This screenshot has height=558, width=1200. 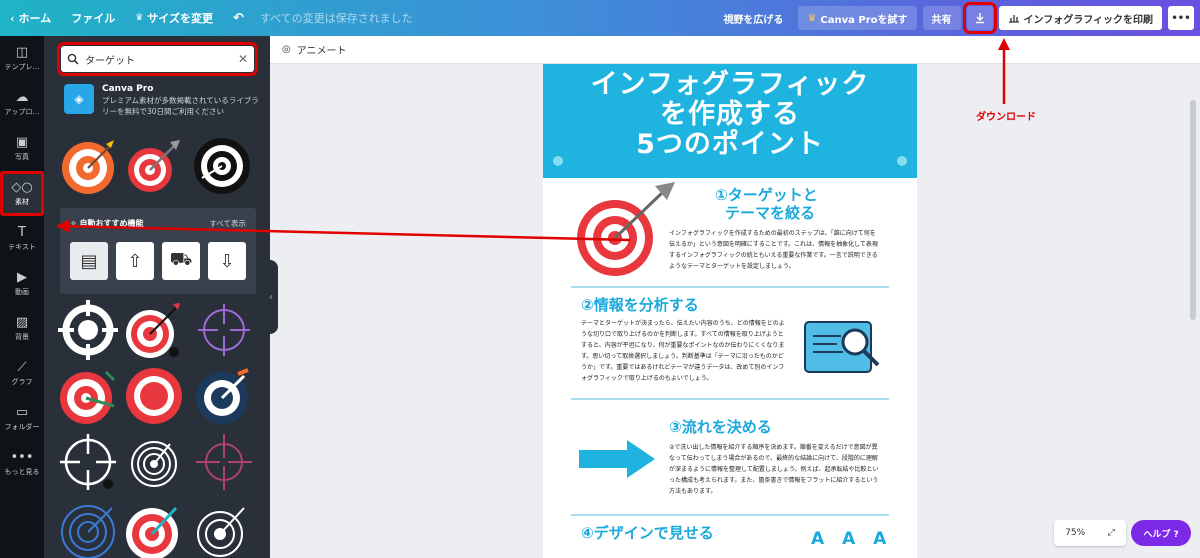 I want to click on rail-item-elements: ◇○ 素材, so click(x=22, y=193).